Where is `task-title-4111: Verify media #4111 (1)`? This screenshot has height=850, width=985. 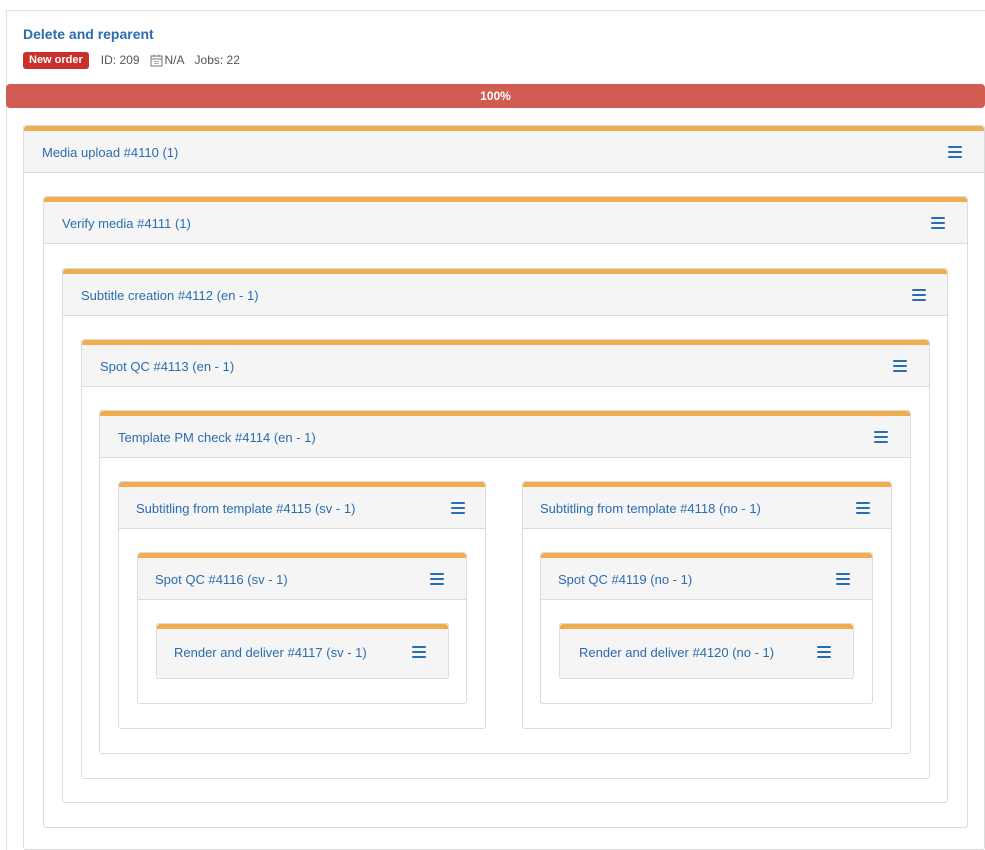 task-title-4111: Verify media #4111 (1) is located at coordinates (126, 223).